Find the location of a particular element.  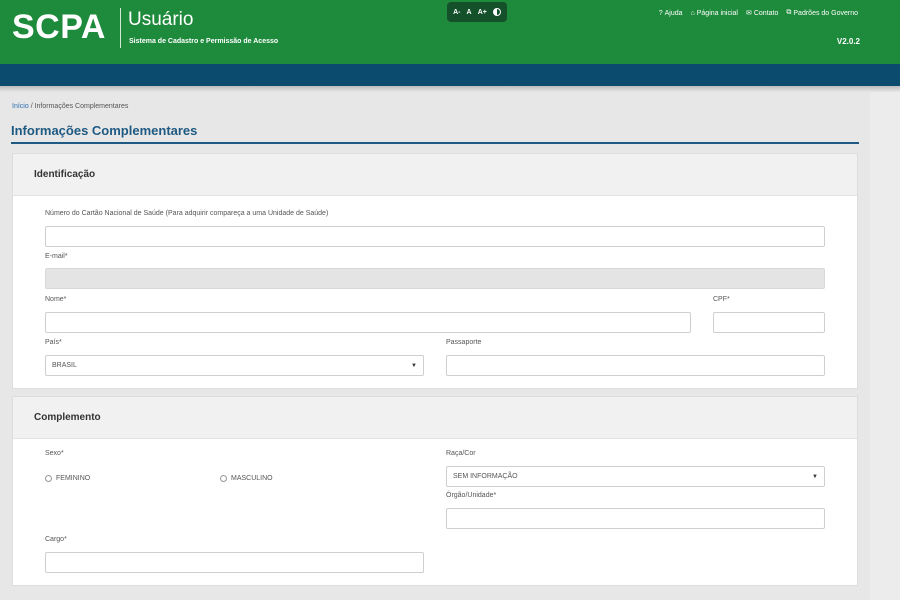

breadcrumb: Início / Informações Complementares is located at coordinates (70, 106).